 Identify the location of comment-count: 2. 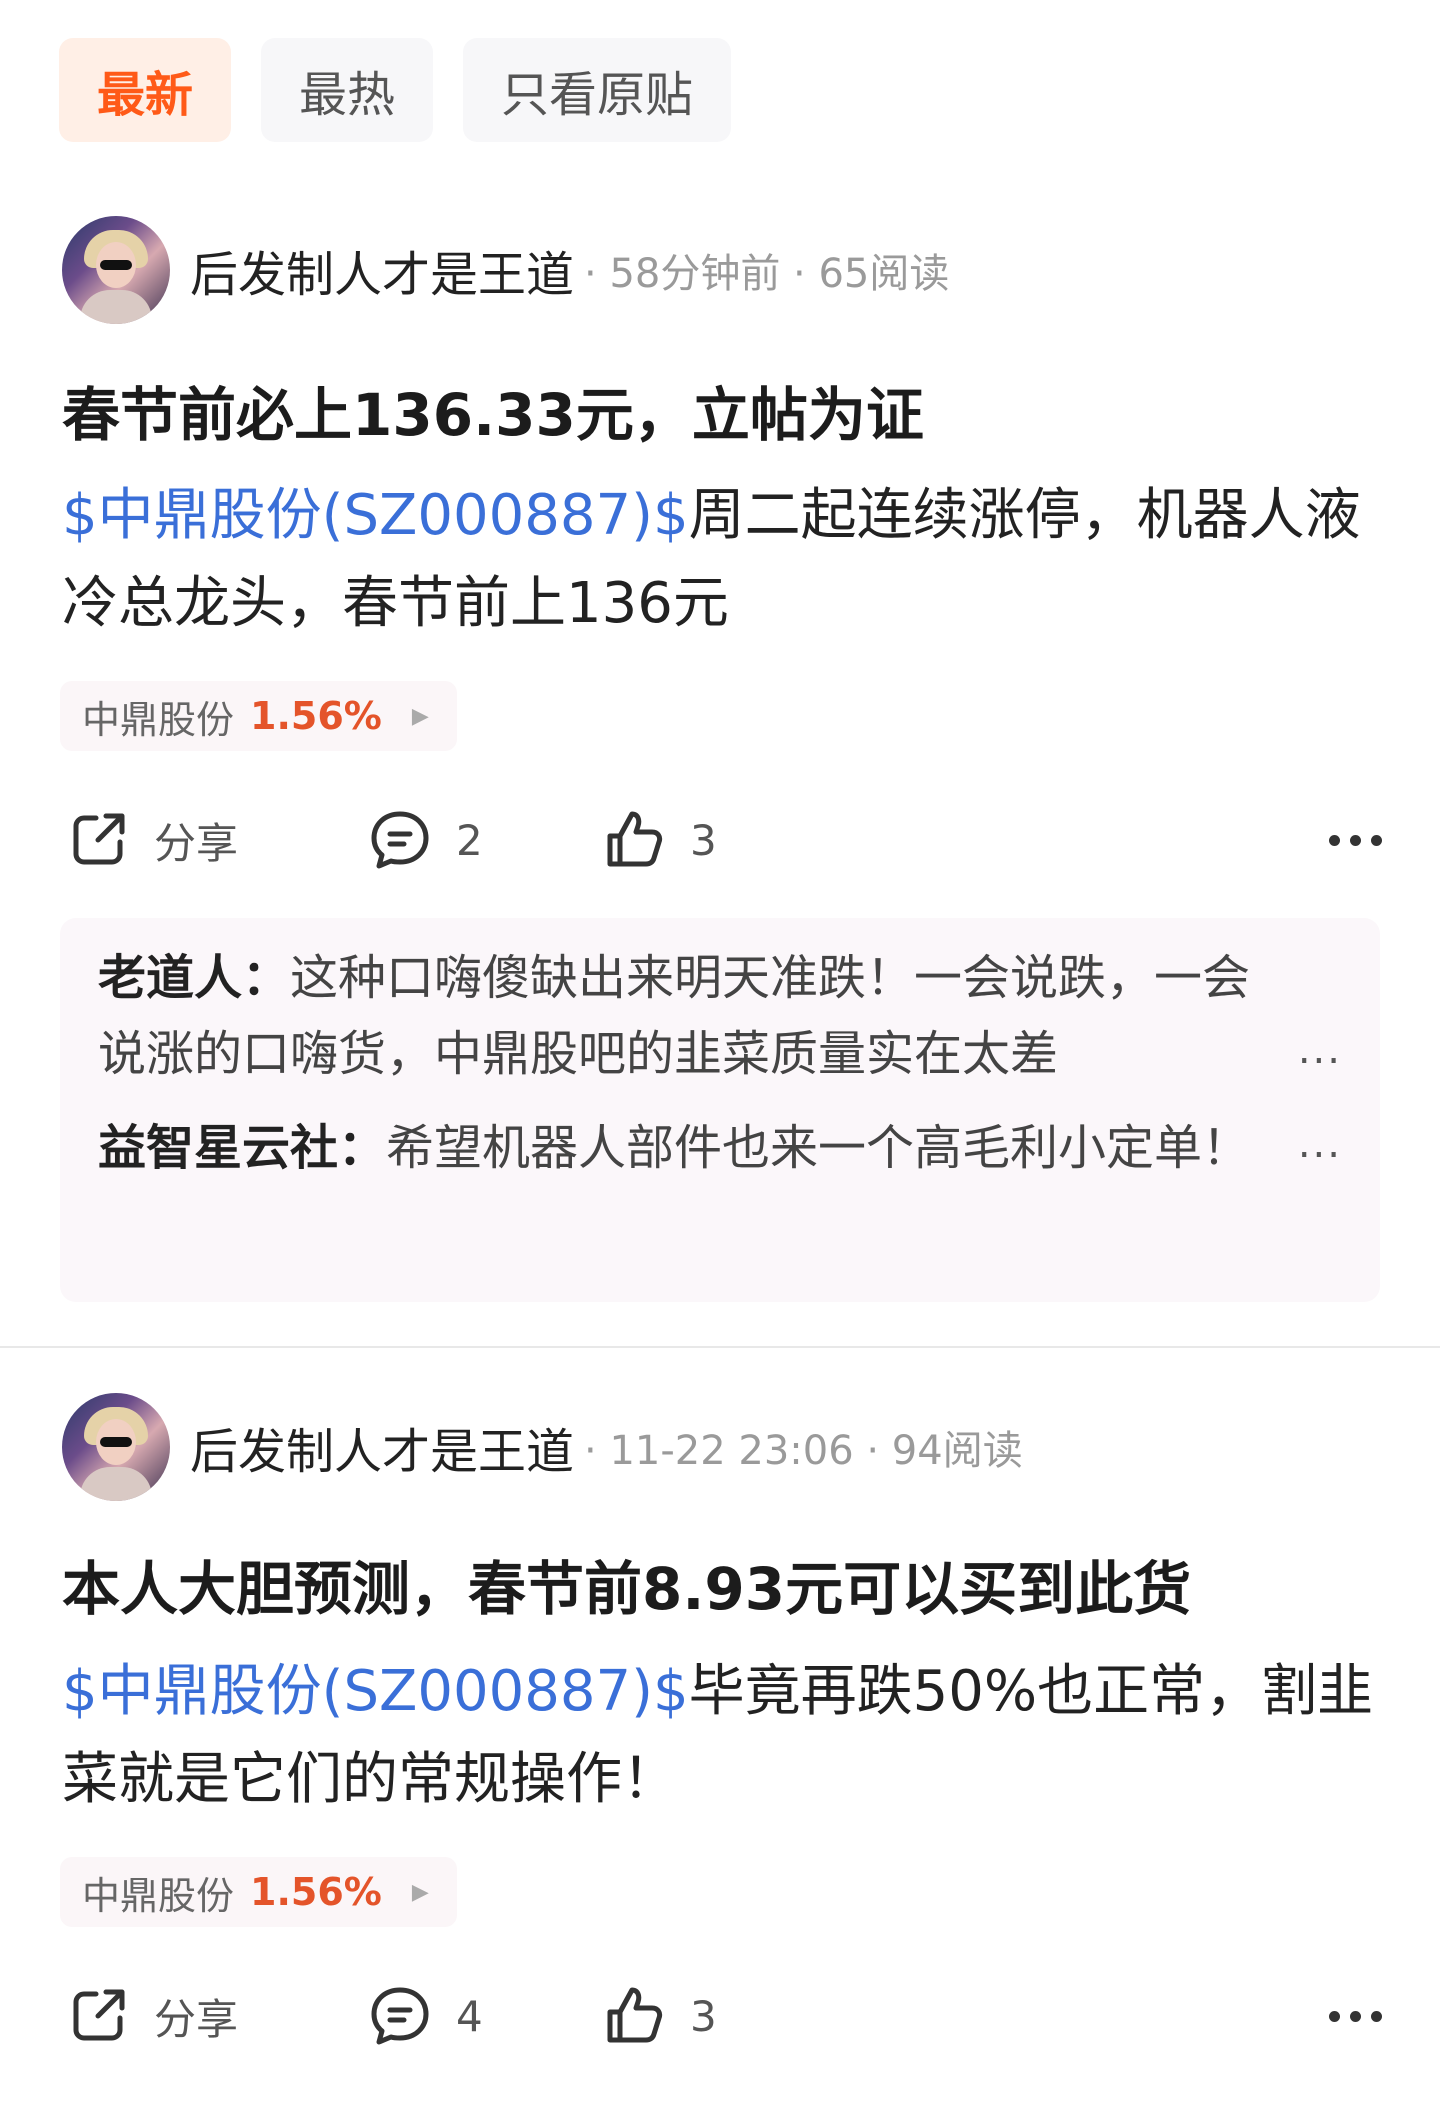
(469, 840).